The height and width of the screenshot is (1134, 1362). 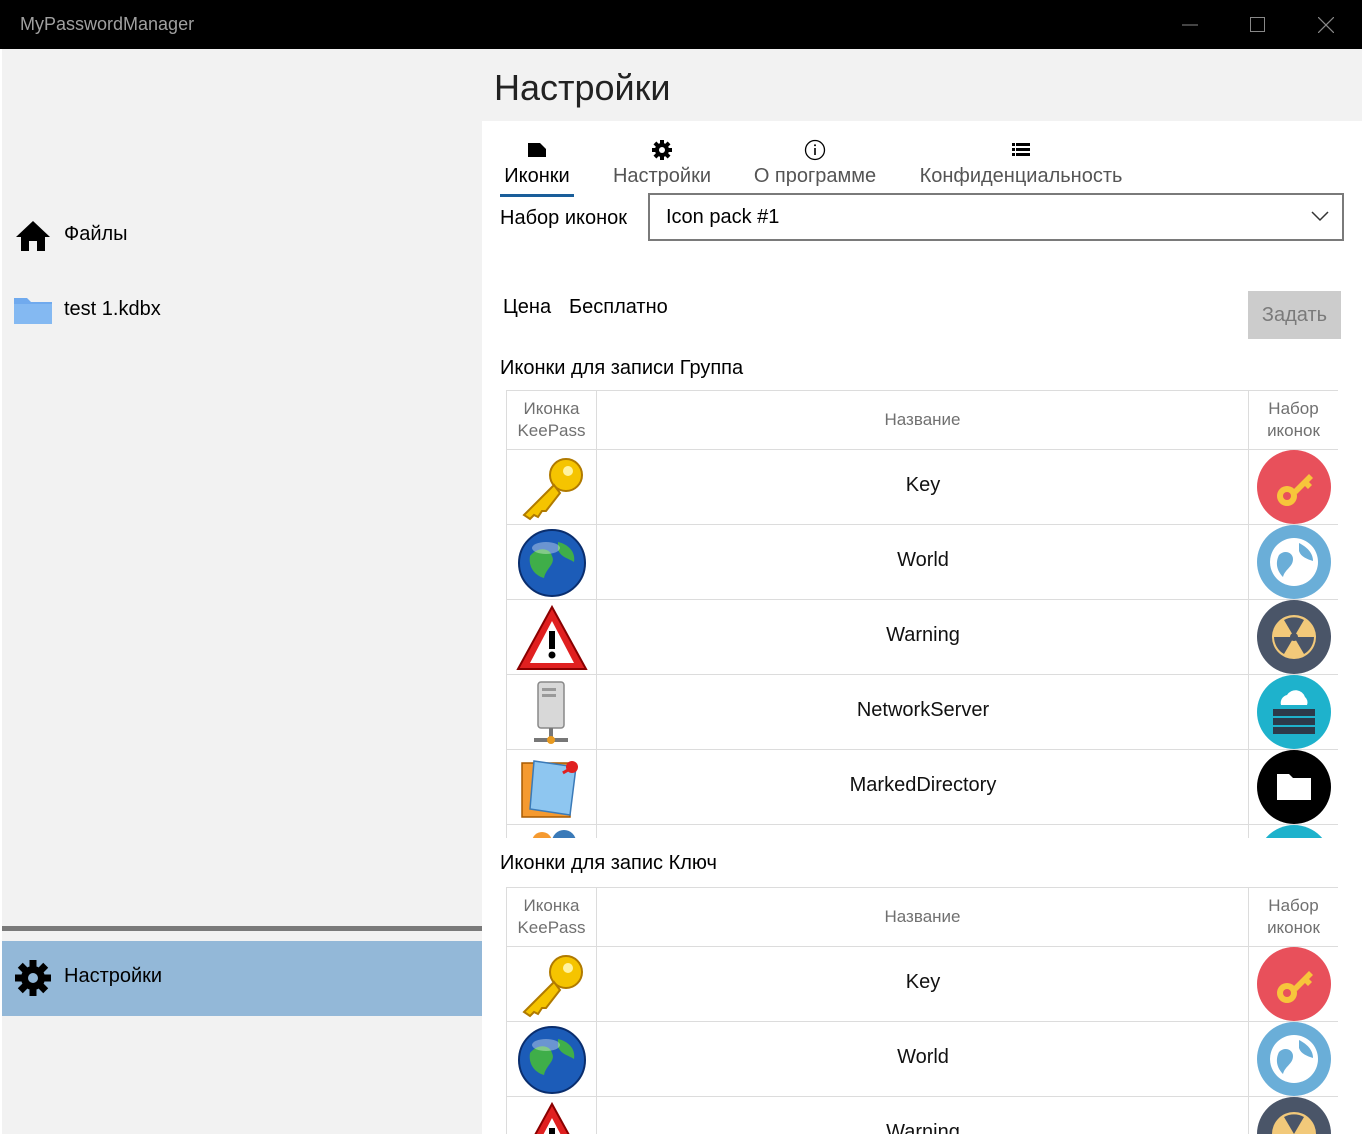 I want to click on icon-name: MarkedDirectory, so click(x=923, y=785).